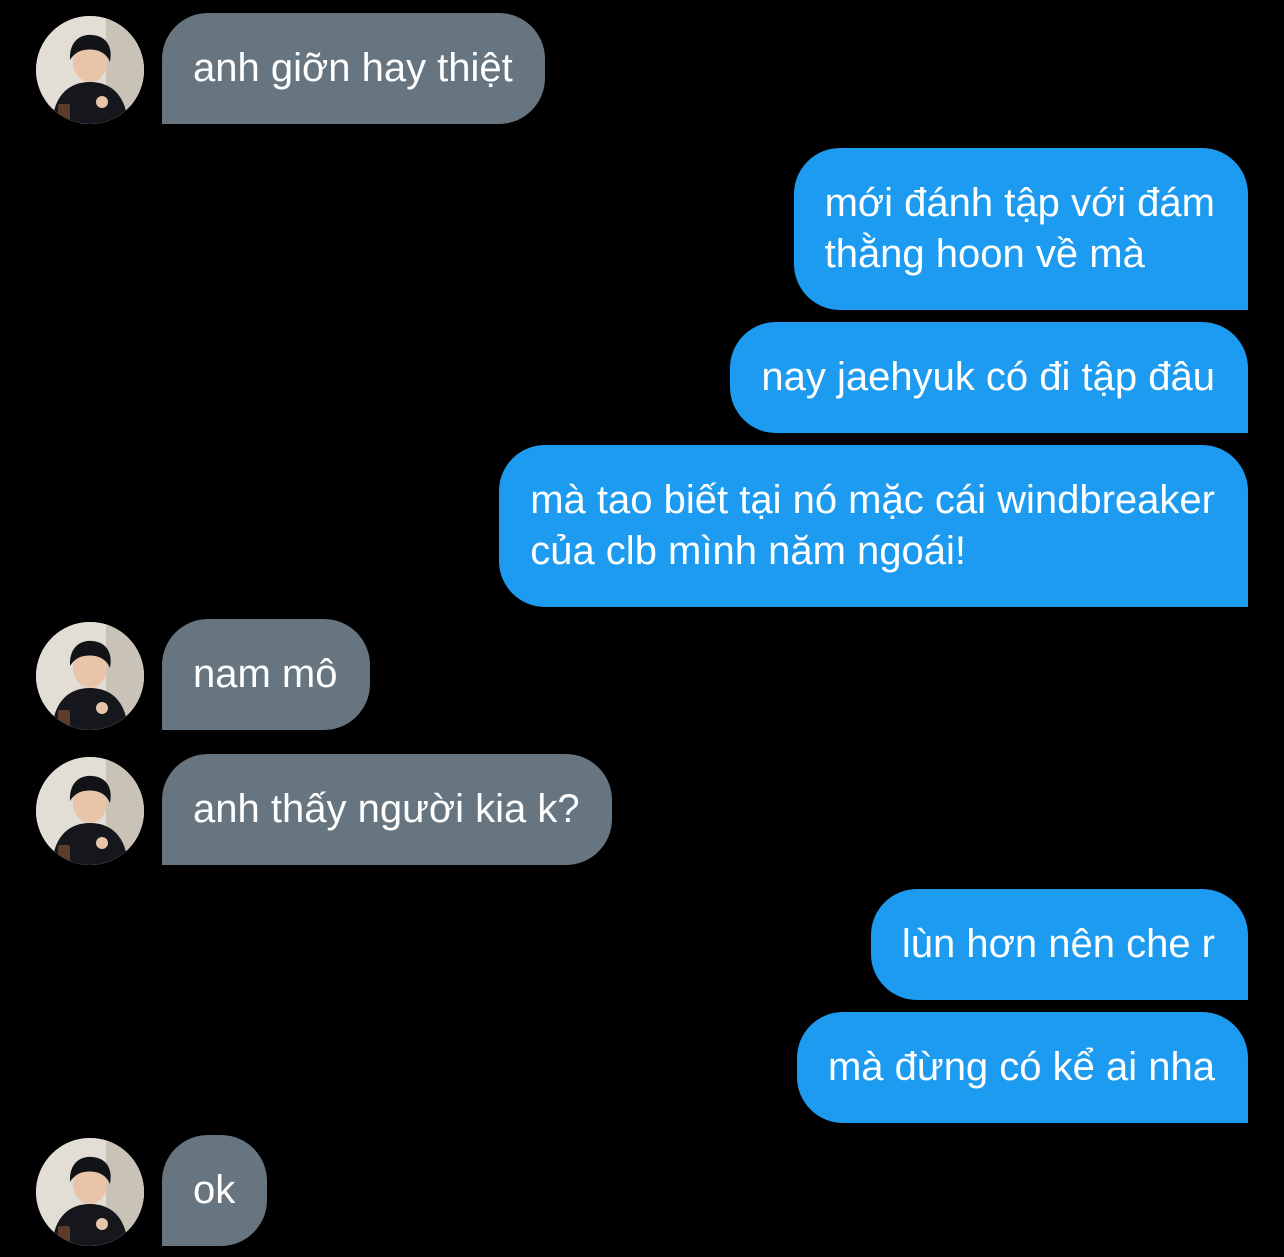 The image size is (1284, 1257). Describe the element at coordinates (984, 254) in the screenshot. I see `message-text: thằng hoon về mà` at that location.